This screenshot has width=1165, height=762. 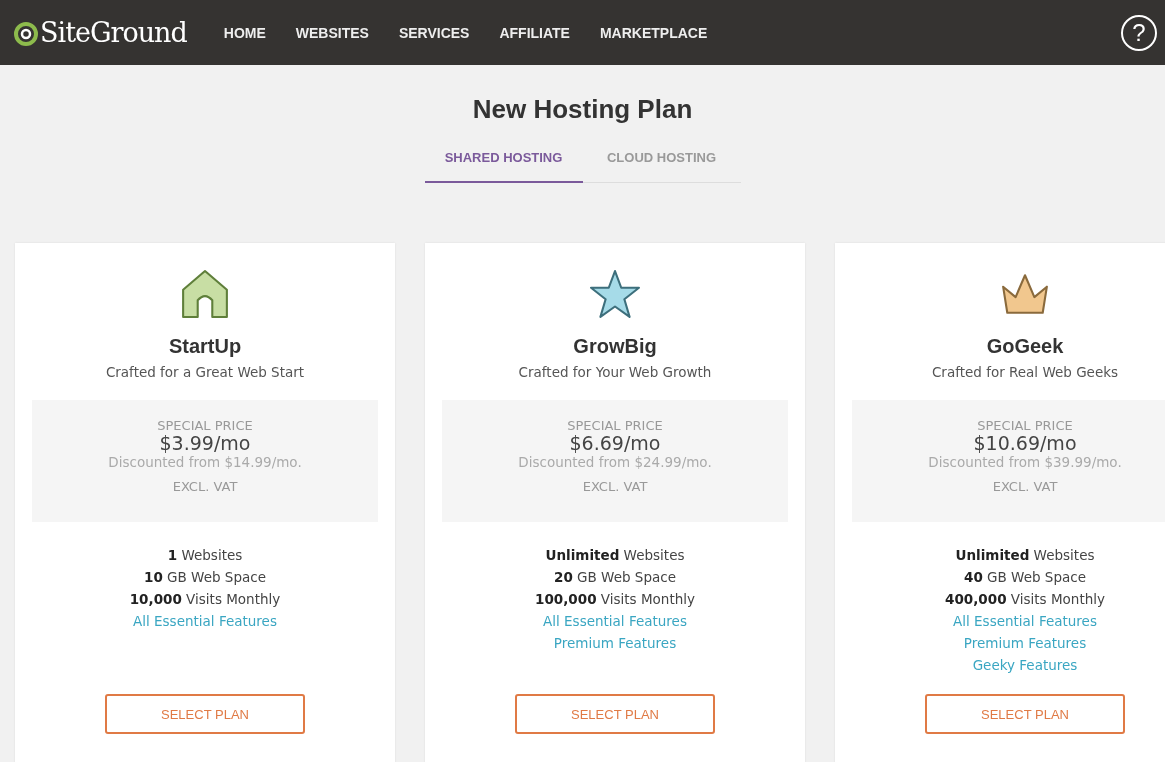 I want to click on feature-text: 100,000 Visits Monthly, so click(x=615, y=599).